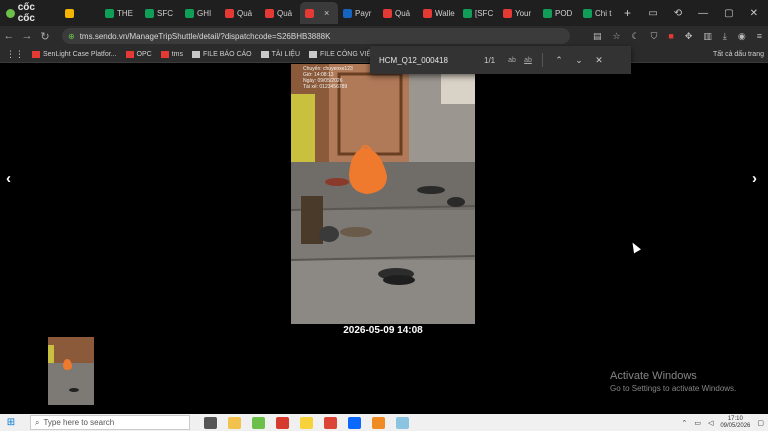  I want to click on watermark-subtitle: Go to Settings to activate Windows., so click(673, 388).